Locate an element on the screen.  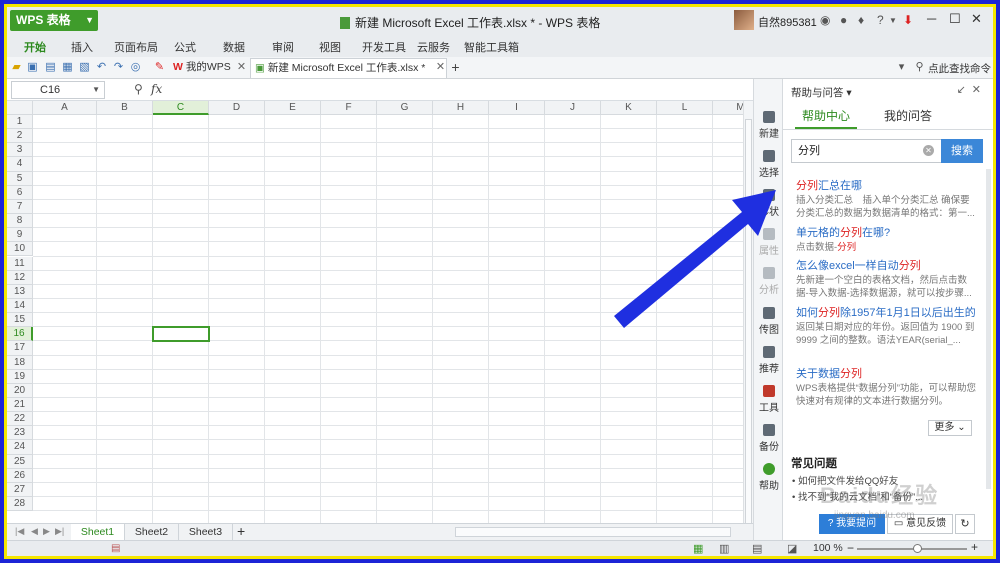
close-pane-icon: ✕ is located at coordinates (979, 90).